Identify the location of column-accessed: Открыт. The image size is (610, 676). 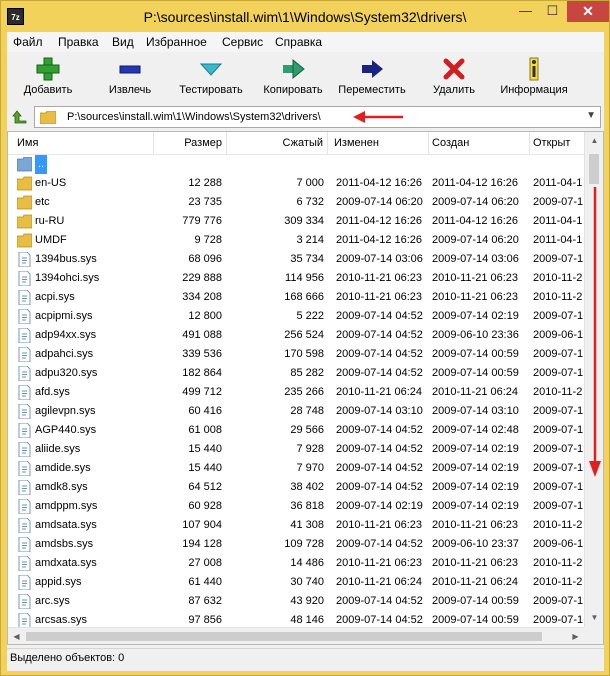
(557, 143).